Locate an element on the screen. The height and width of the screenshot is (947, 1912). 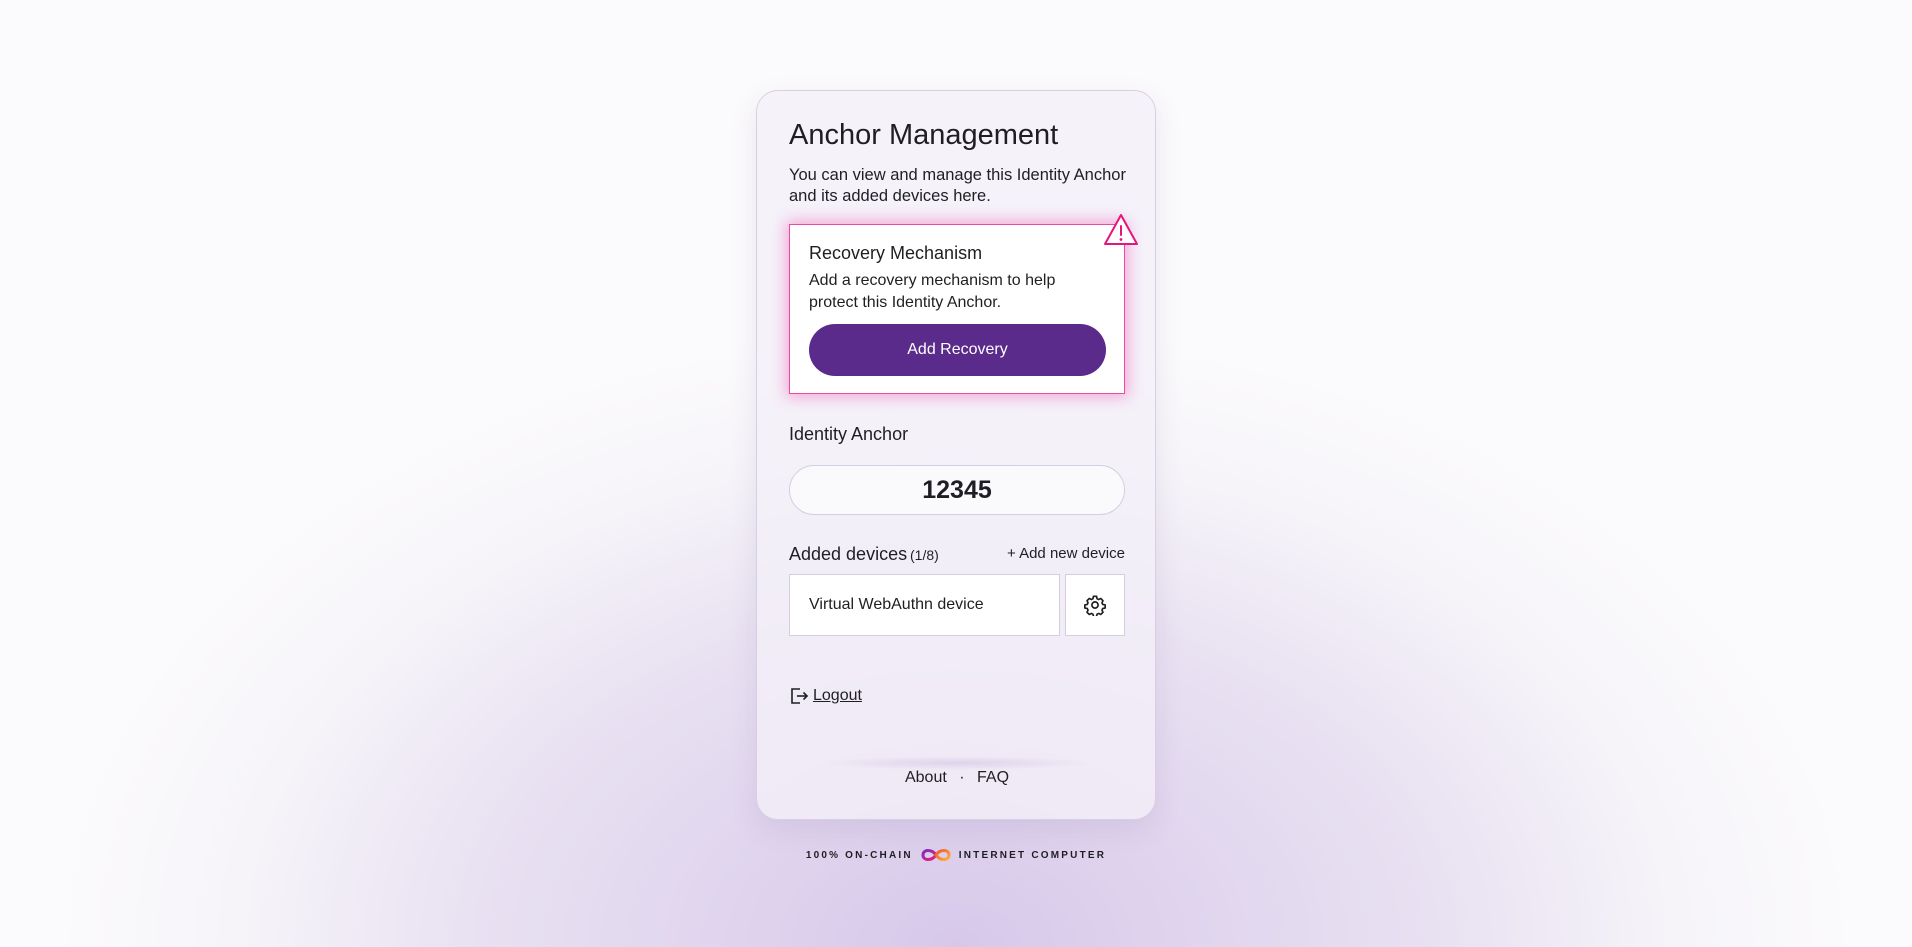
recovery-title: Recovery Mechanism is located at coordinates (896, 253).